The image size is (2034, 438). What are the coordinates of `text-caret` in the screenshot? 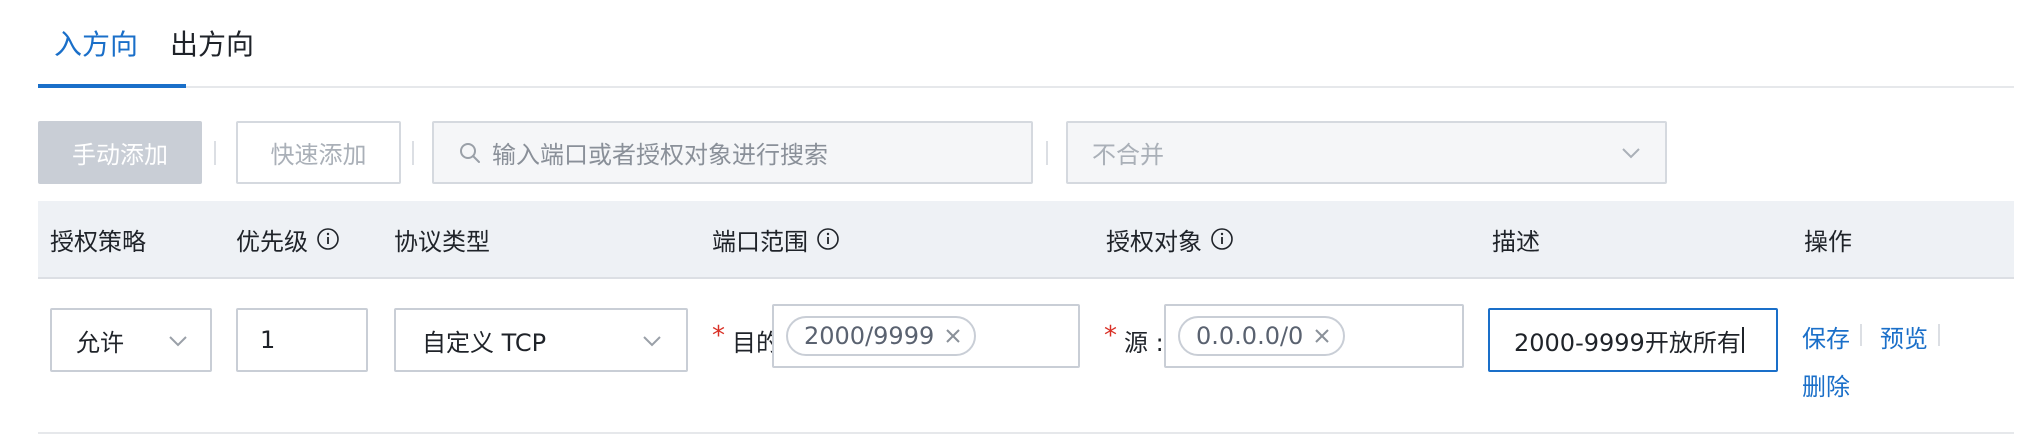 It's located at (1742, 340).